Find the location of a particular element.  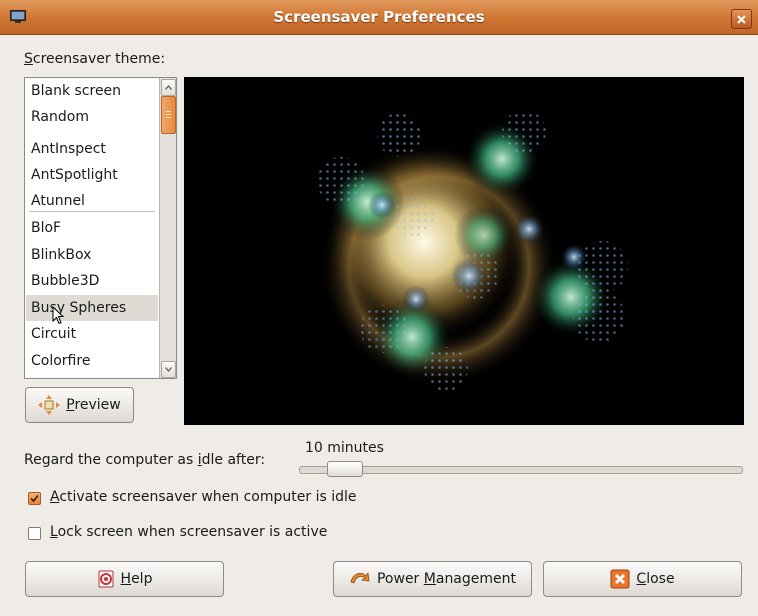

screensaver-theme-label: Screensaver theme: is located at coordinates (95, 59).